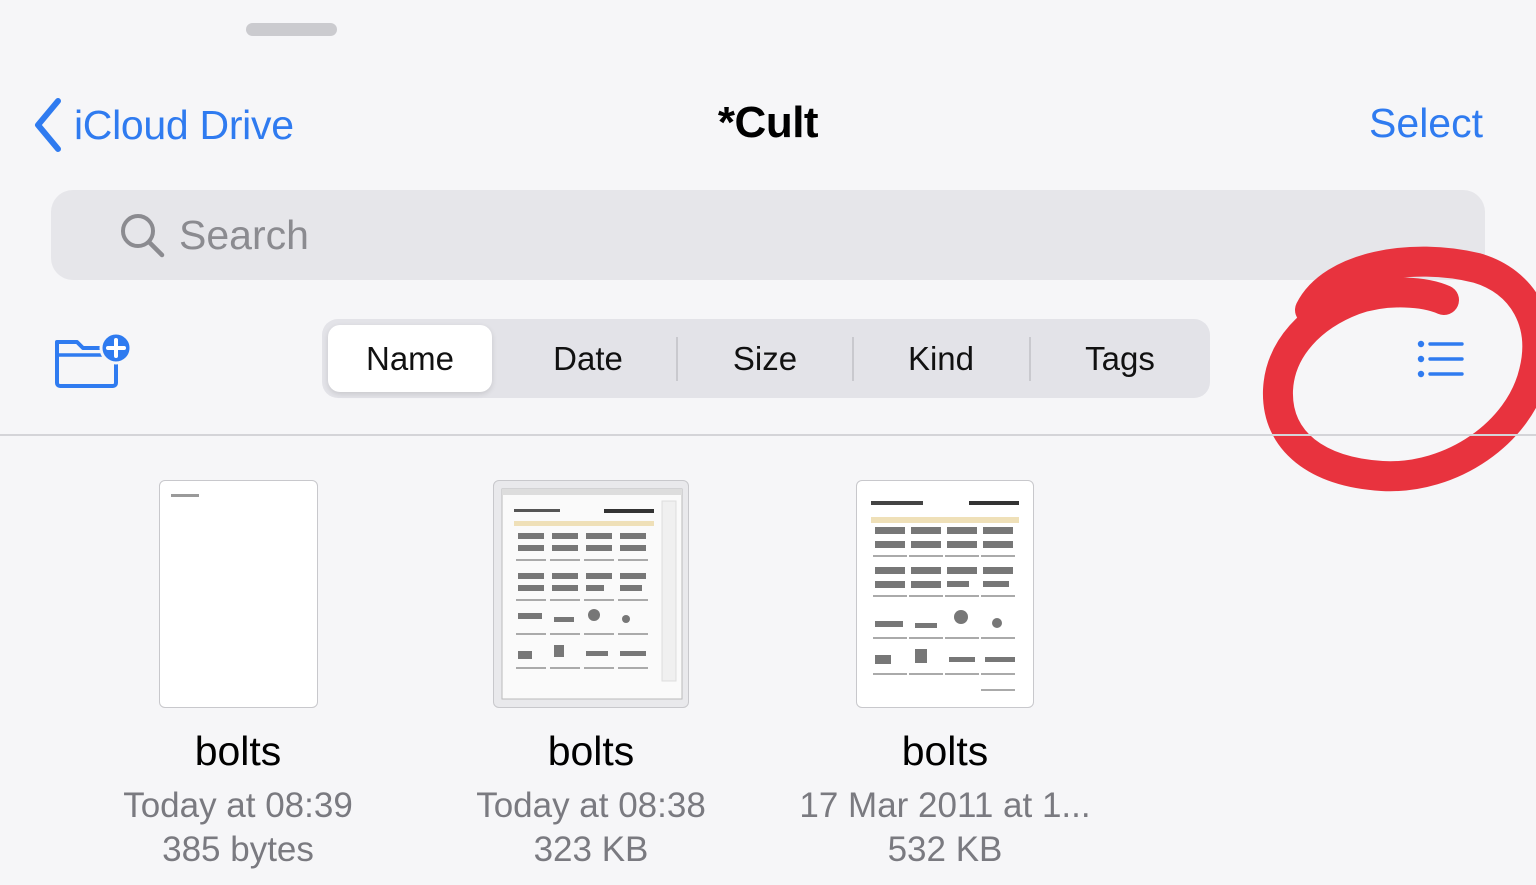 This screenshot has width=1536, height=885. I want to click on toolbar-divider, so click(768, 435).